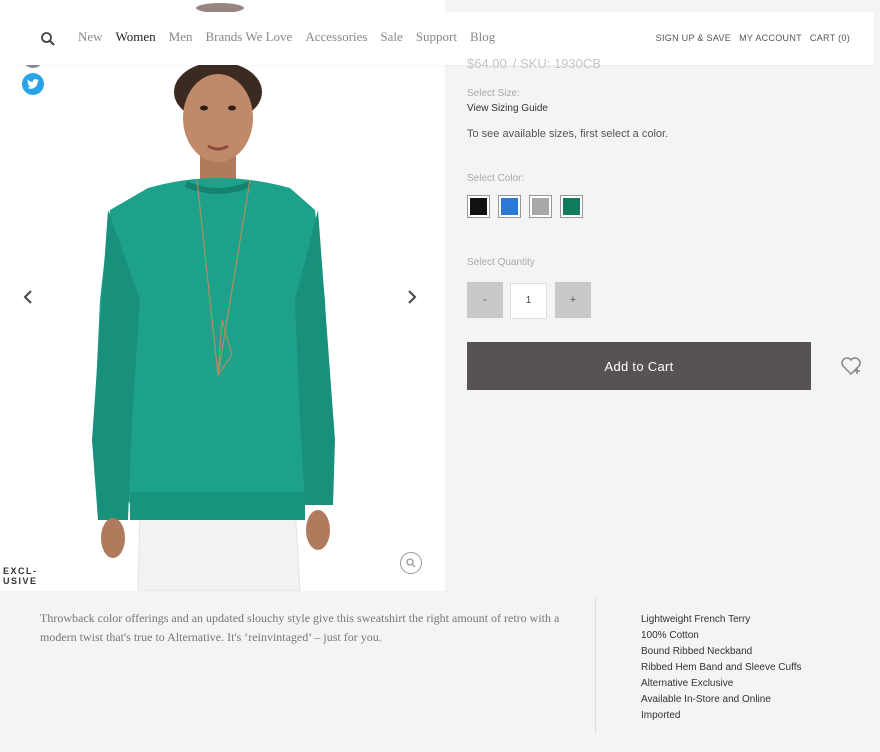 The height and width of the screenshot is (752, 880). Describe the element at coordinates (485, 300) in the screenshot. I see `quantity-decrease-button: -` at that location.